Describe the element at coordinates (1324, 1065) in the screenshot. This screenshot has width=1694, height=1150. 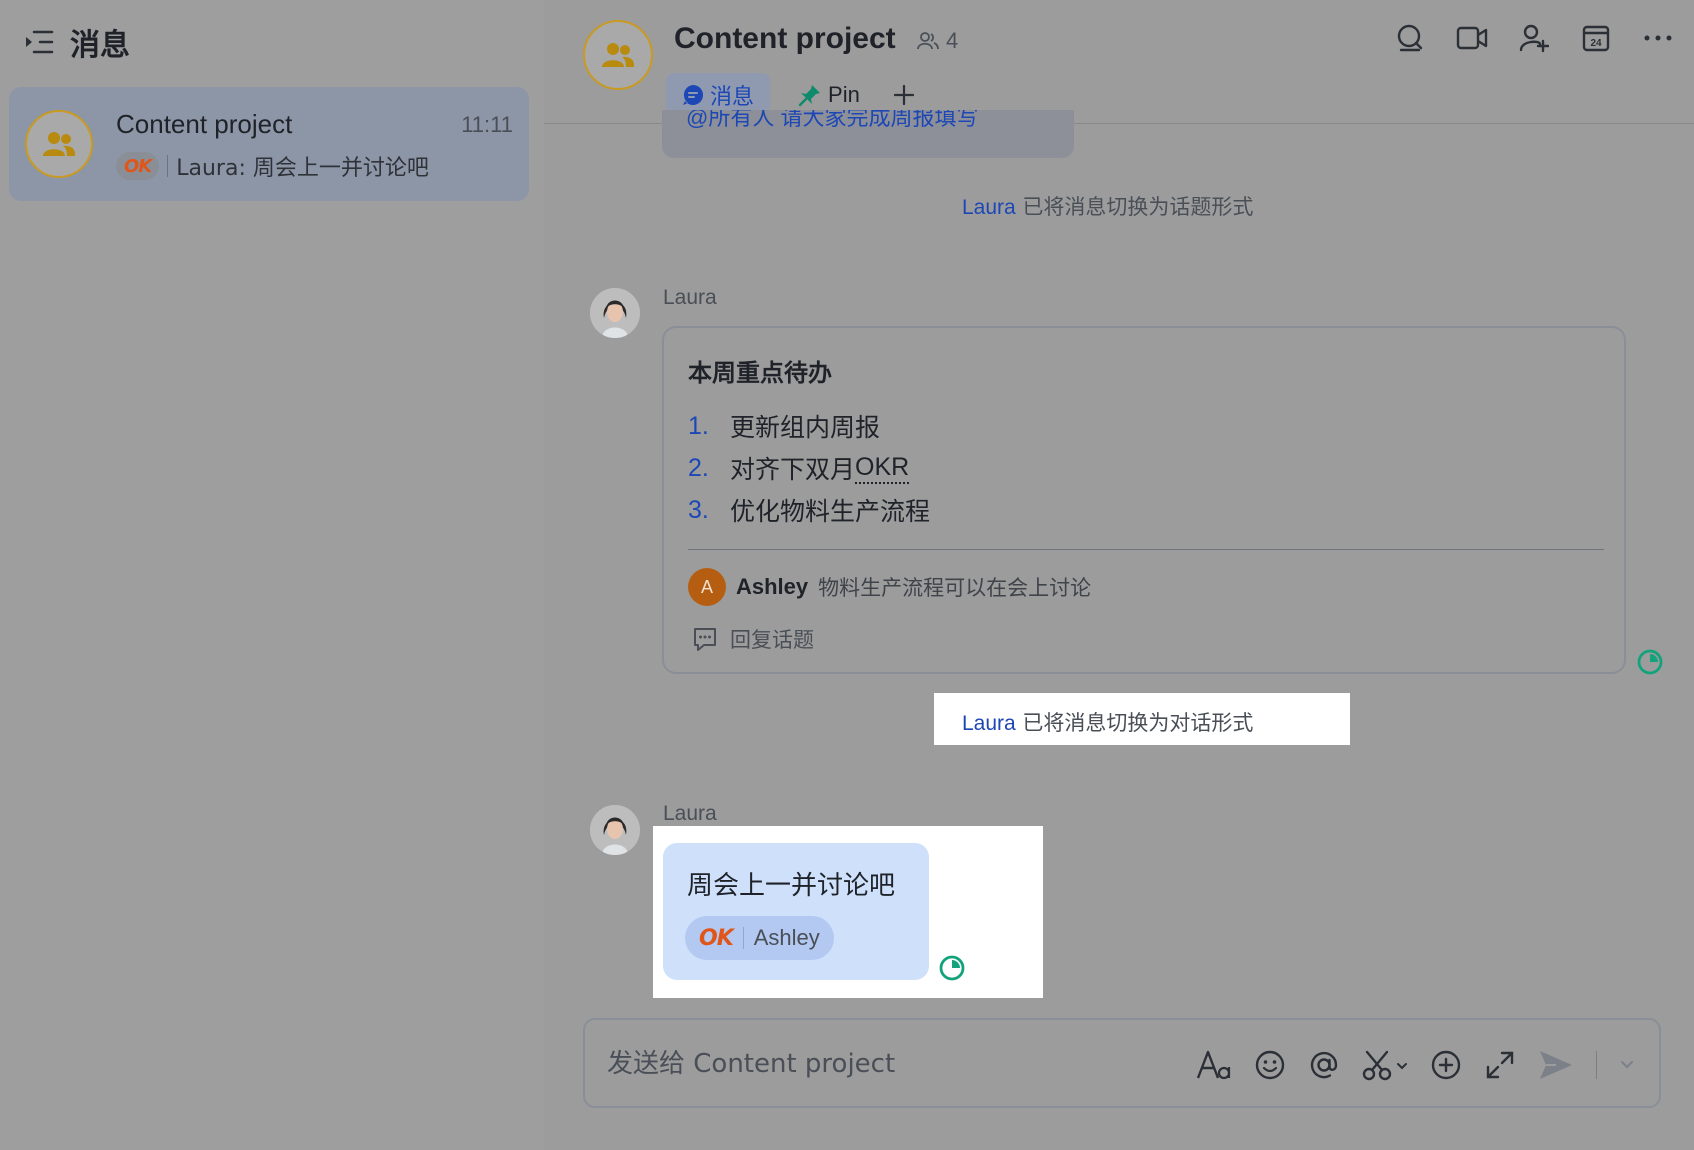
I see `mention-icon` at that location.